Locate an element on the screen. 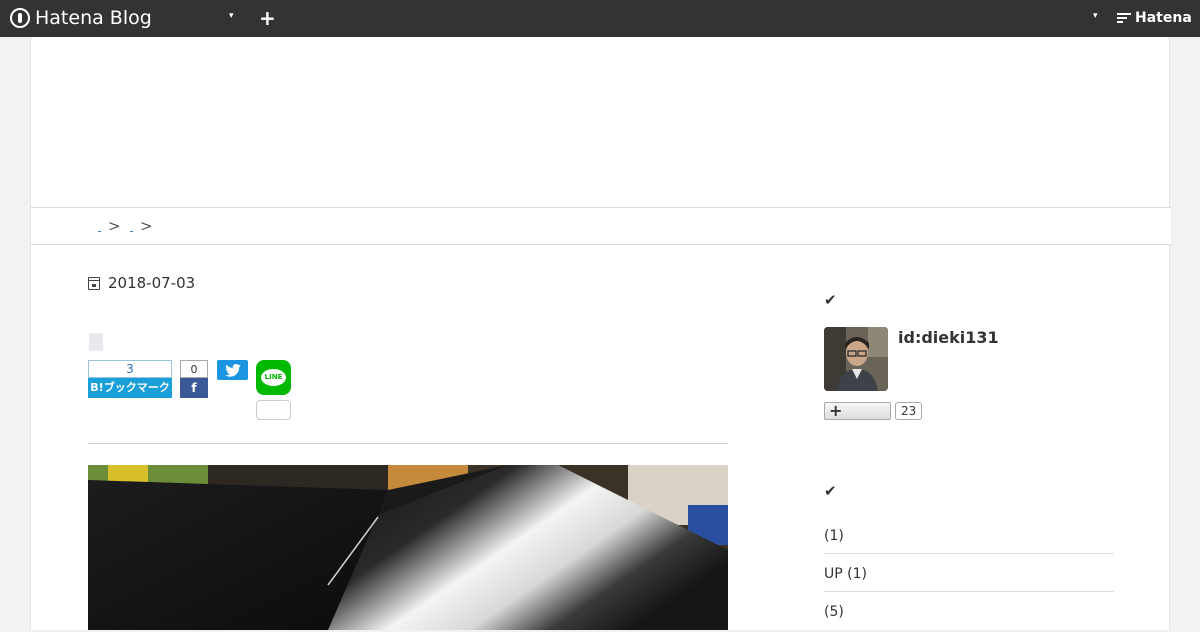  entry-photo is located at coordinates (408, 547).